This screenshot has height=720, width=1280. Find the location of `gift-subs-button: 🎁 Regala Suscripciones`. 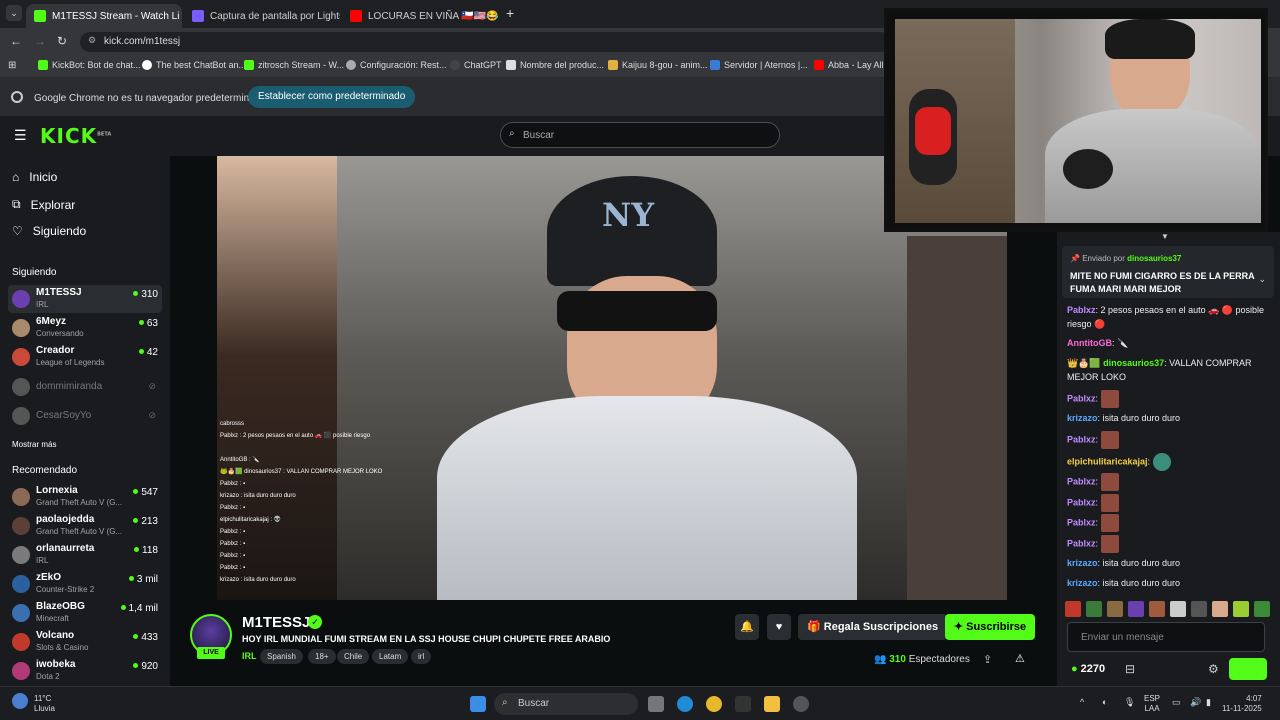

gift-subs-button: 🎁 Regala Suscripciones is located at coordinates (873, 627).